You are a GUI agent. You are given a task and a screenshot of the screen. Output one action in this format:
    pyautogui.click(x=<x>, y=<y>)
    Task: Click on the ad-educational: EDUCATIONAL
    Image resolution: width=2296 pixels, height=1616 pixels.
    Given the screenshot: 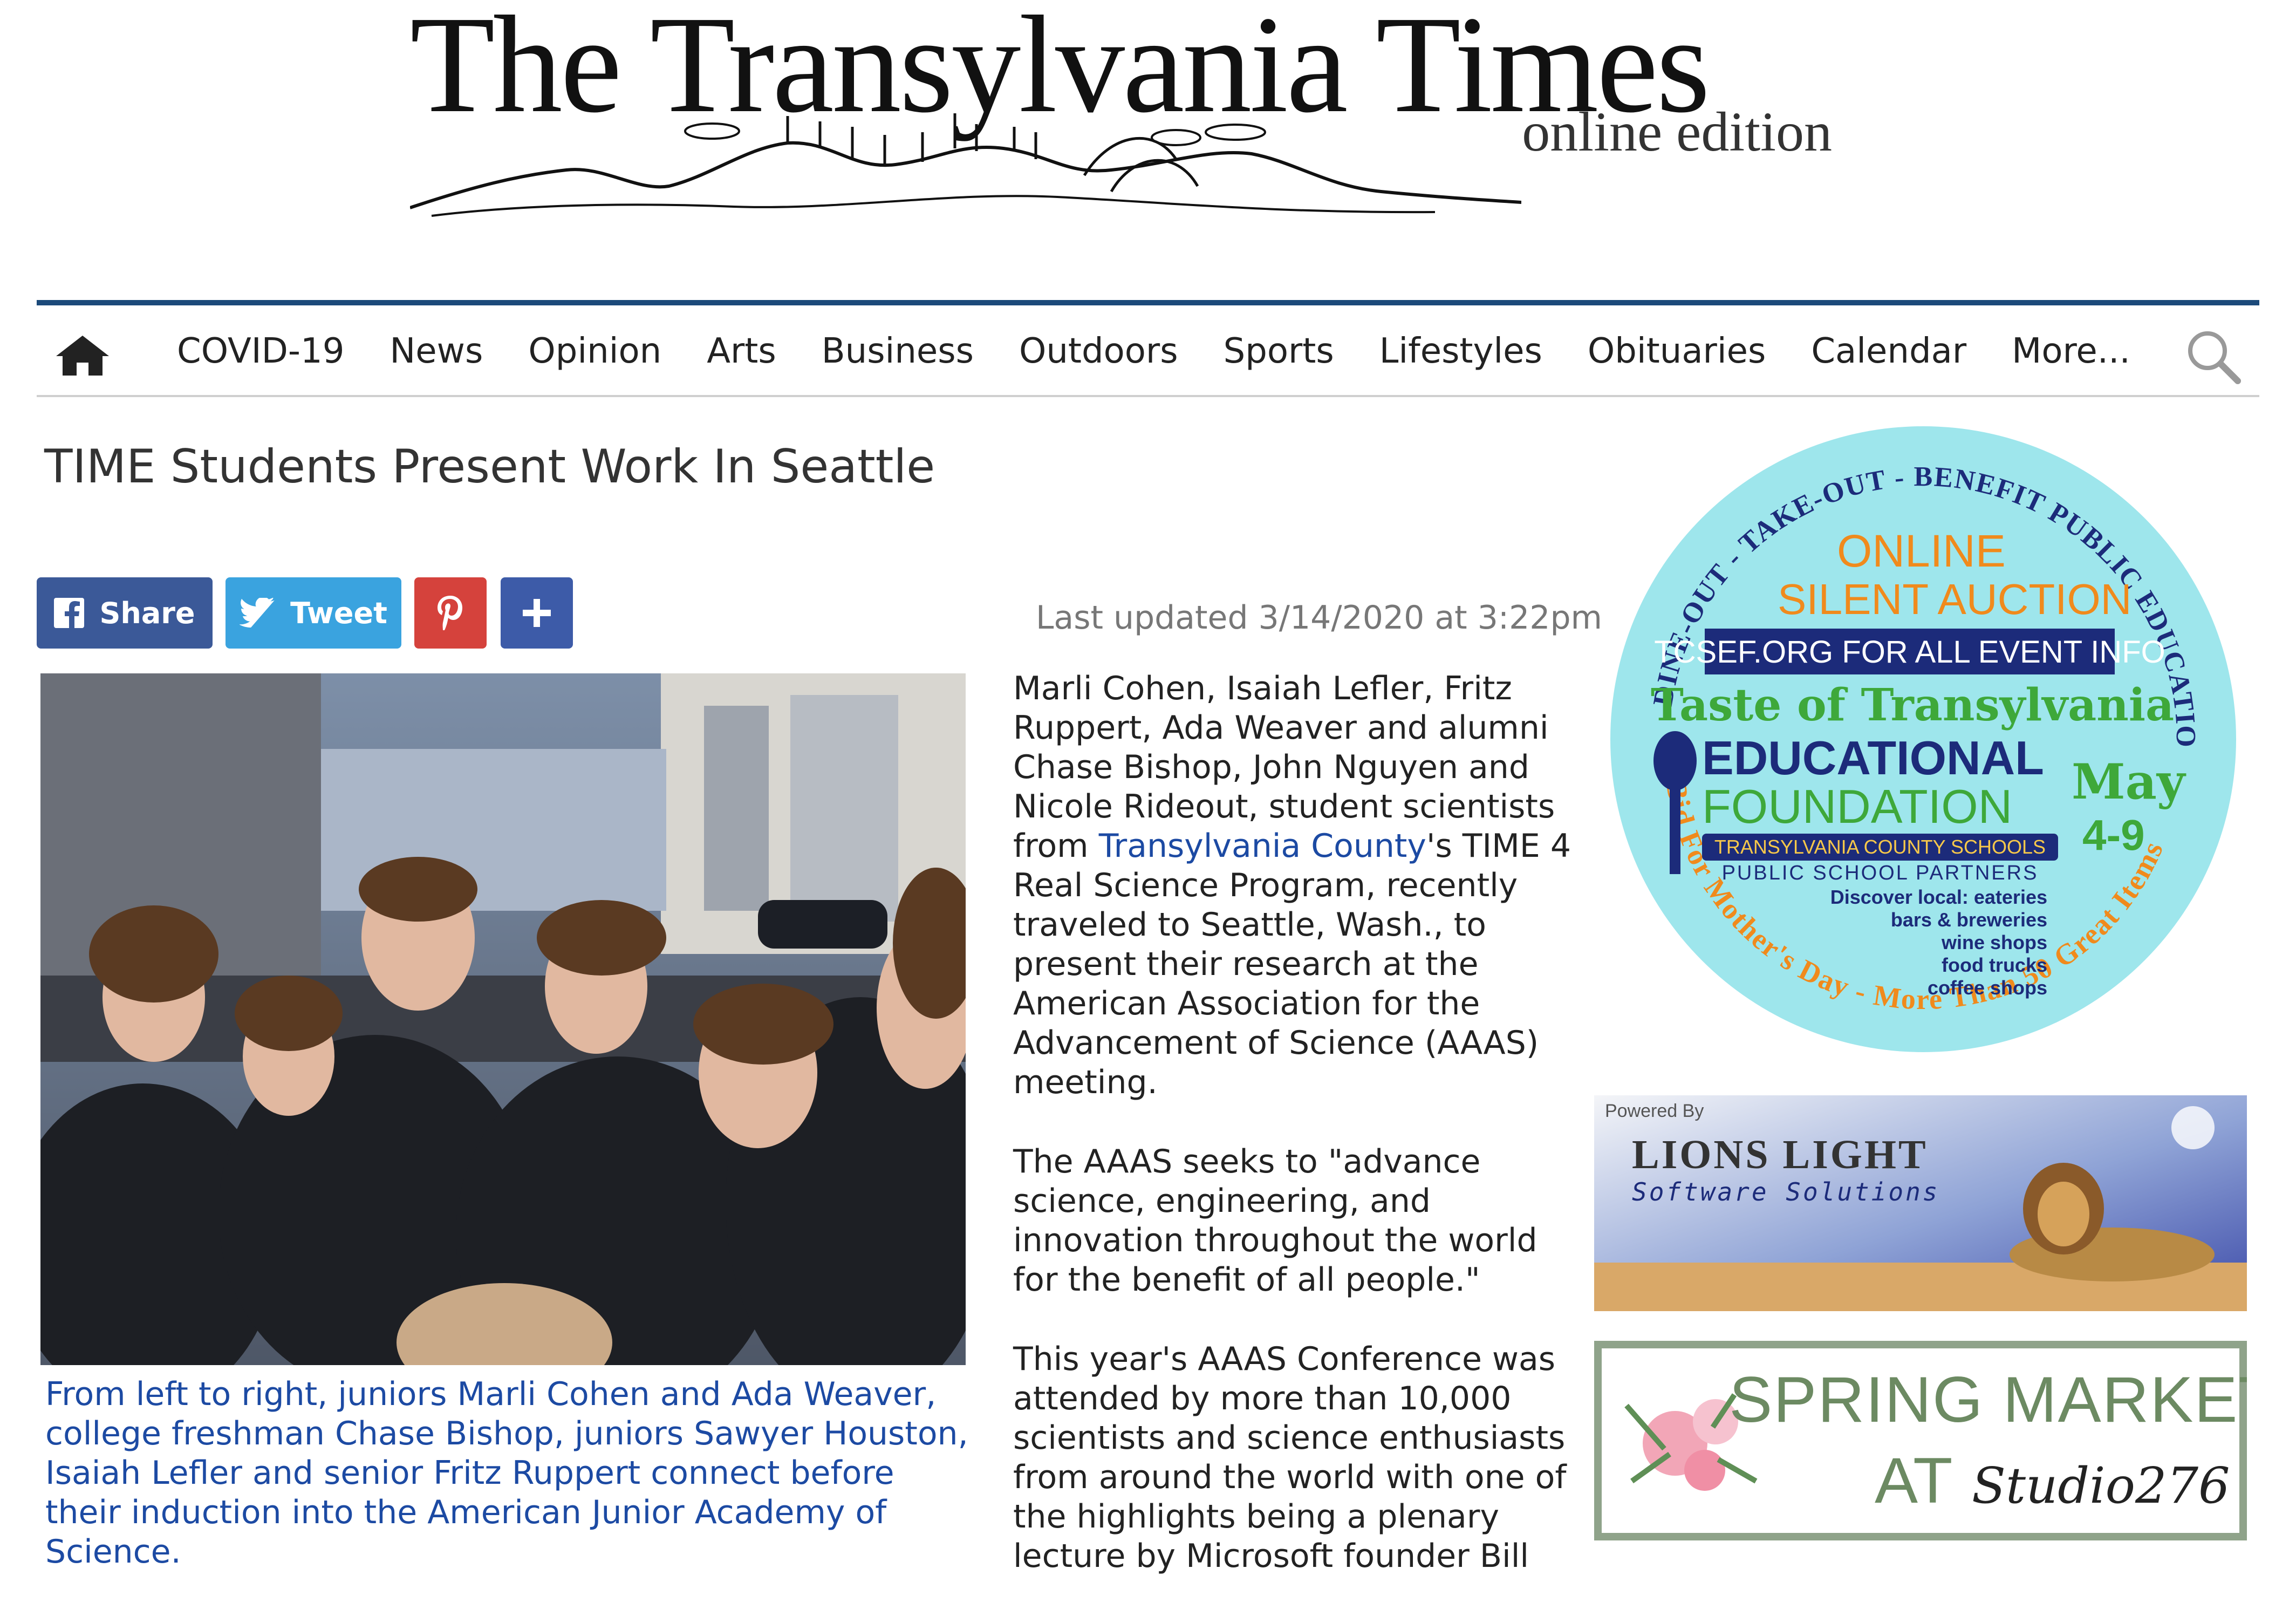 What is the action you would take?
    pyautogui.click(x=1873, y=758)
    